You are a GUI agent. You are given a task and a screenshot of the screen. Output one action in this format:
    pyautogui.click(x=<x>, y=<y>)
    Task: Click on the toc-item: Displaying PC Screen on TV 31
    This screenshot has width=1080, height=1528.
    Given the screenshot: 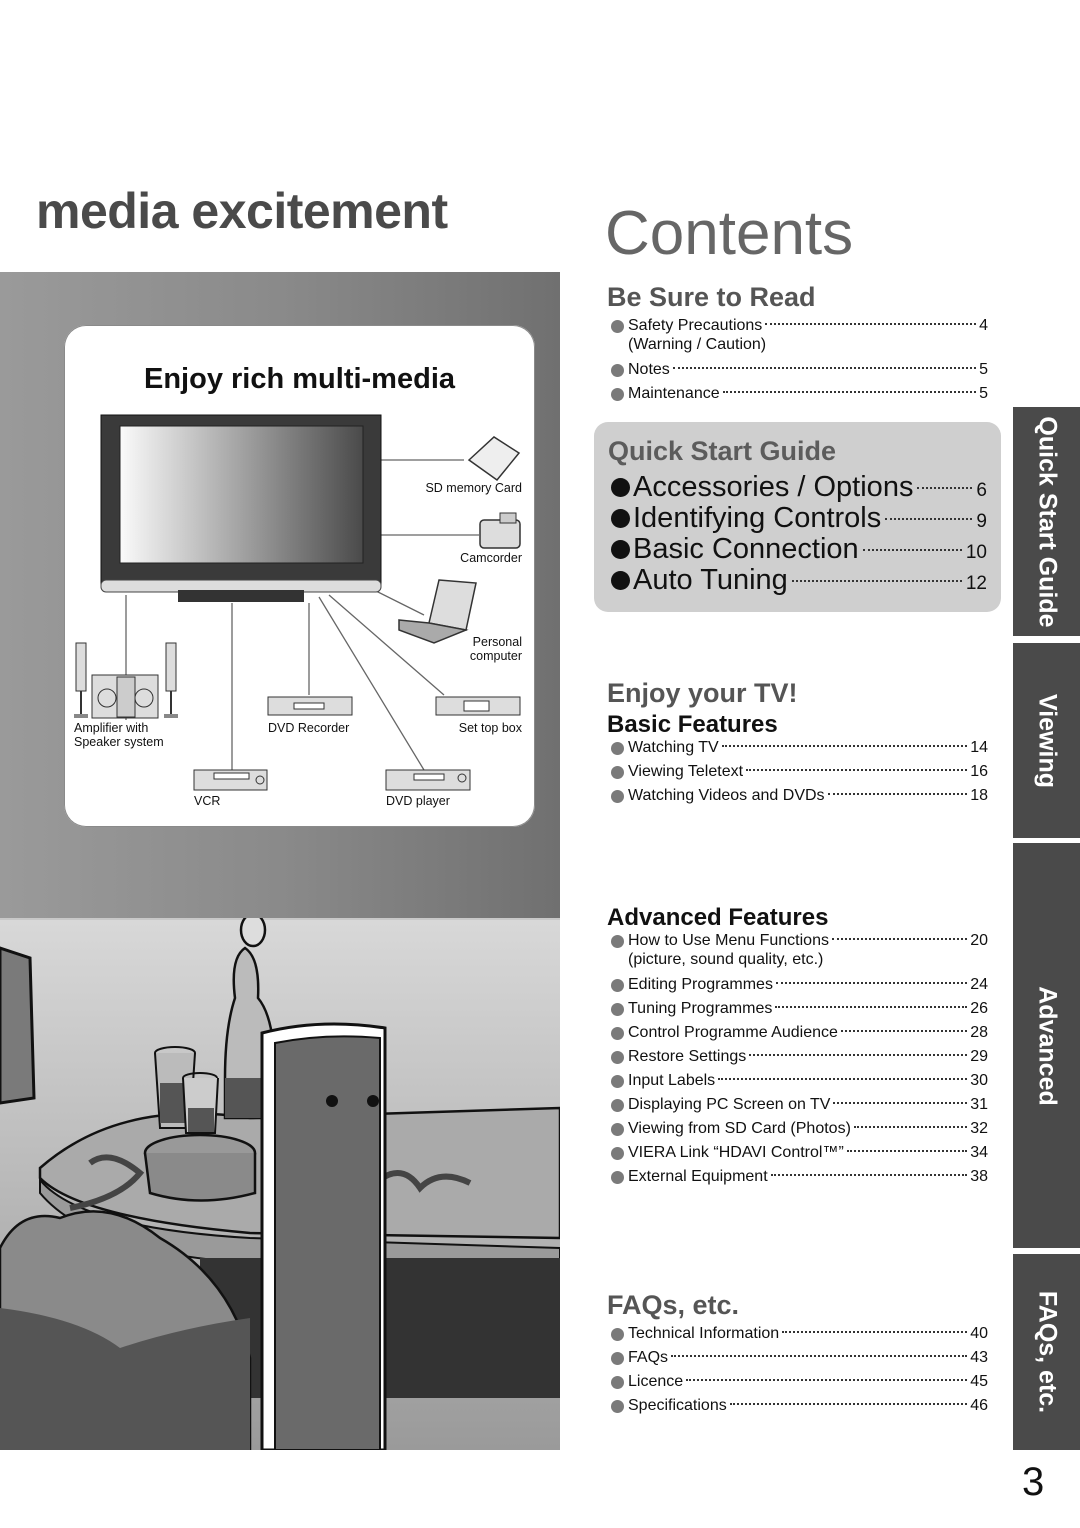 What is the action you would take?
    pyautogui.click(x=799, y=1105)
    